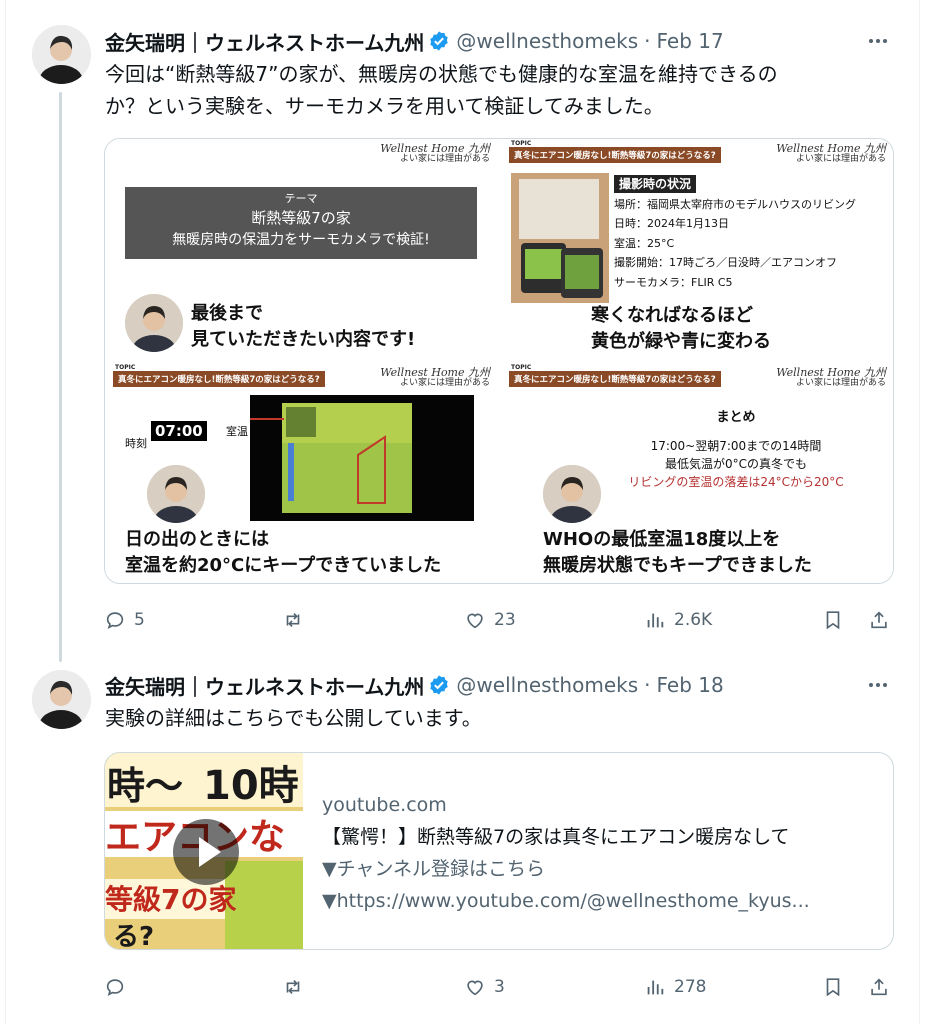  Describe the element at coordinates (136, 443) in the screenshot. I see `time-label: 時刻` at that location.